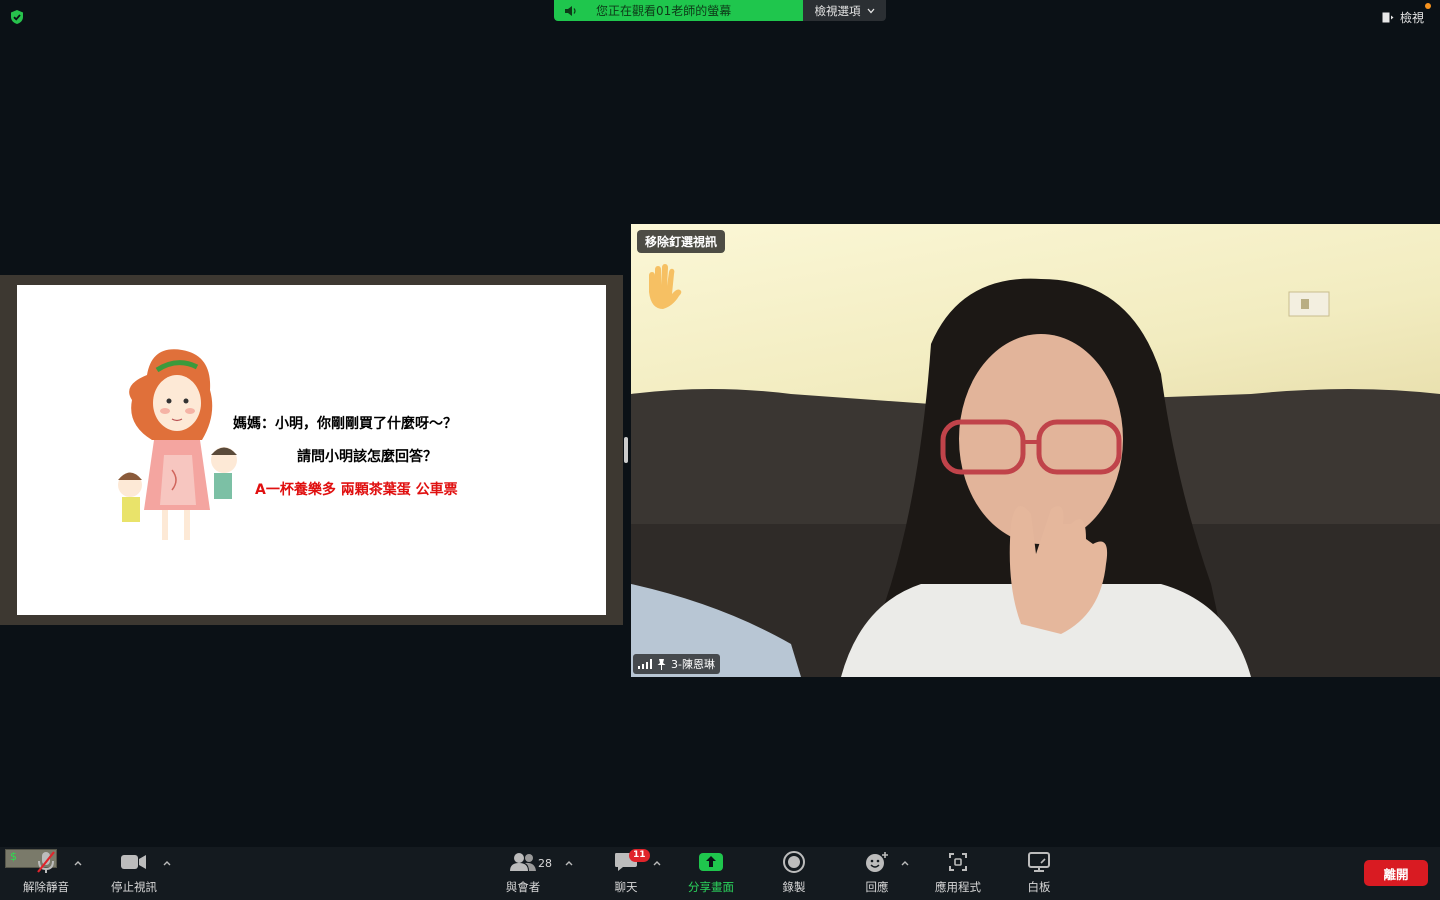 The height and width of the screenshot is (900, 1440). Describe the element at coordinates (133, 862) in the screenshot. I see `video-camera-icon` at that location.